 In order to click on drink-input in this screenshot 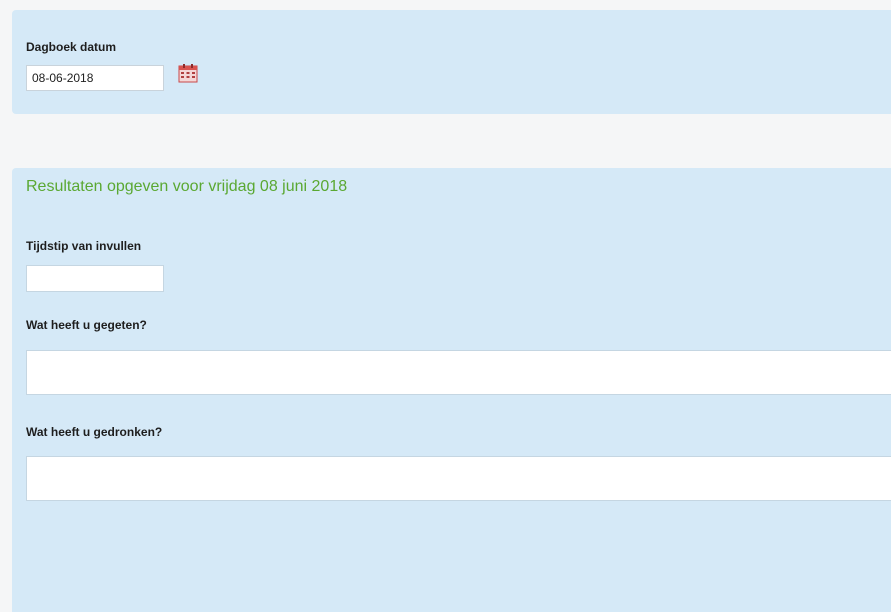, I will do `click(458, 478)`.